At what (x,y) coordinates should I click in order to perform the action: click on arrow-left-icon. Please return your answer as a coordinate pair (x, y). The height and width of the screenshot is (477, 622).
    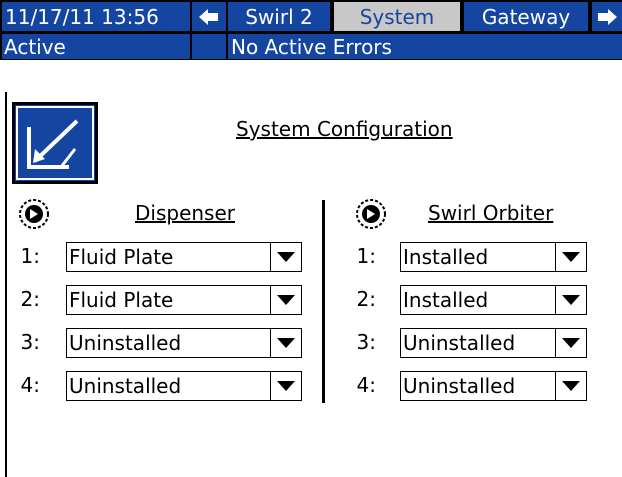
    Looking at the image, I should click on (208, 16).